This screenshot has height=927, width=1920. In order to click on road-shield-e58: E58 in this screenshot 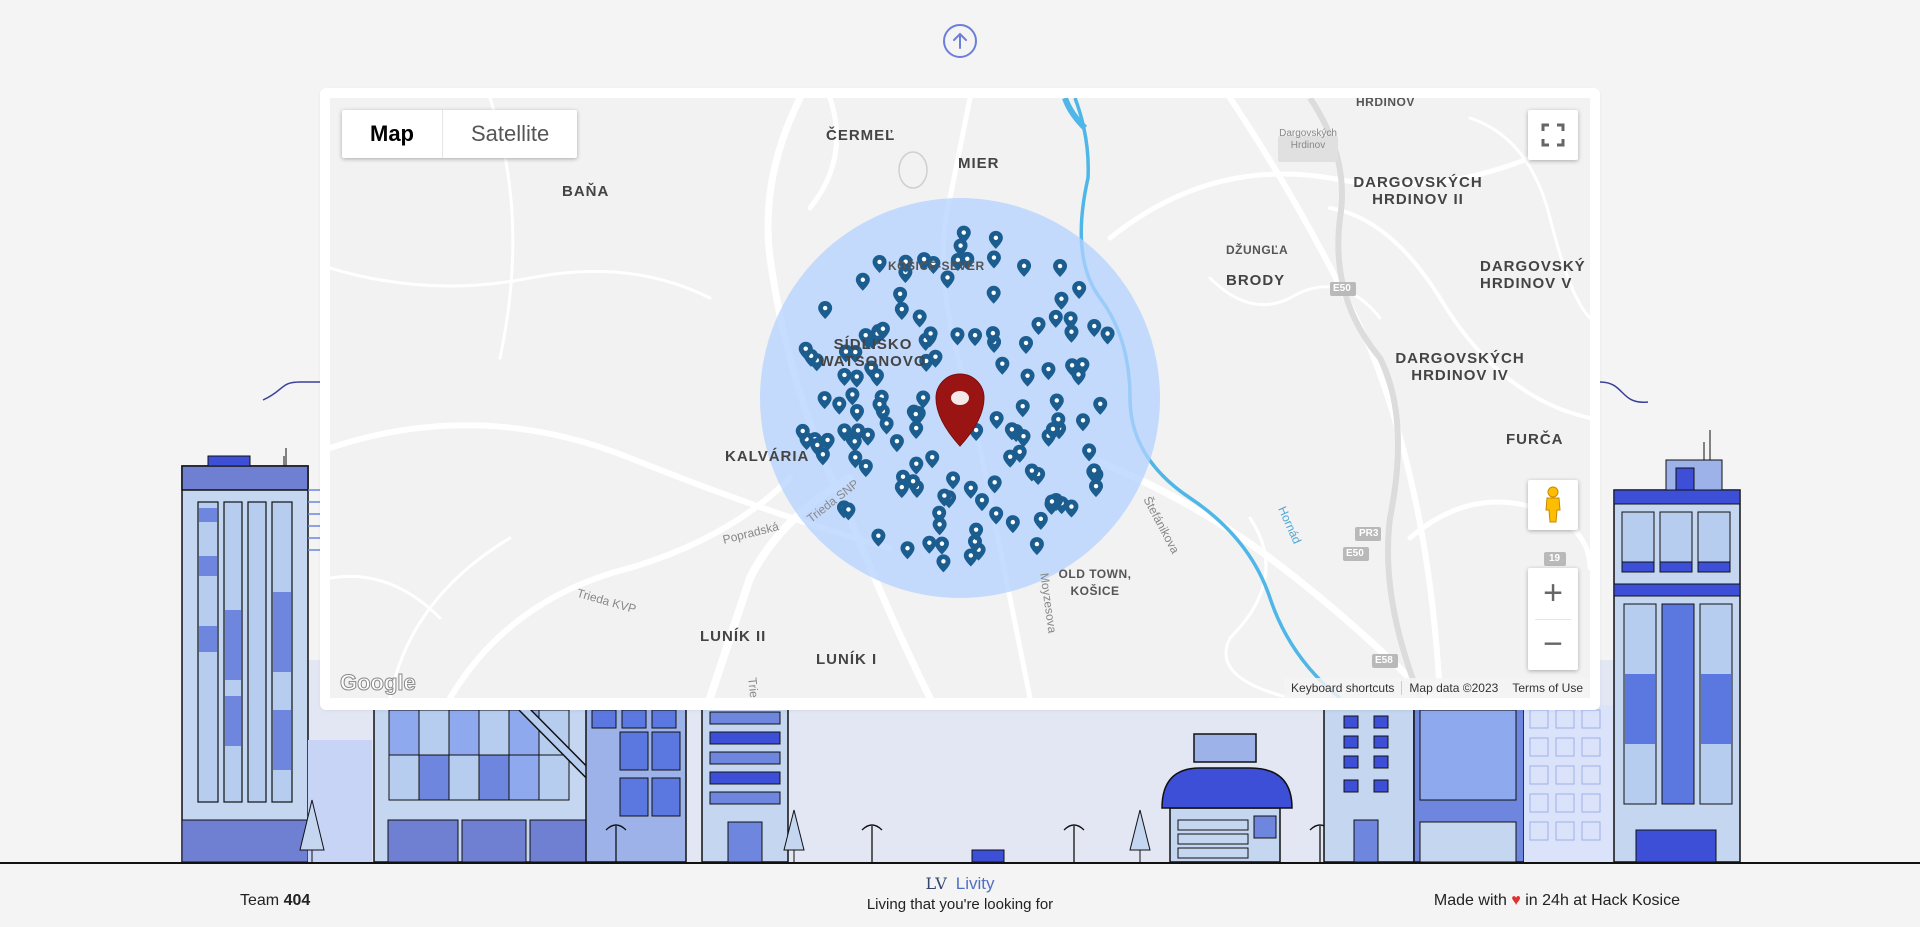, I will do `click(1384, 660)`.